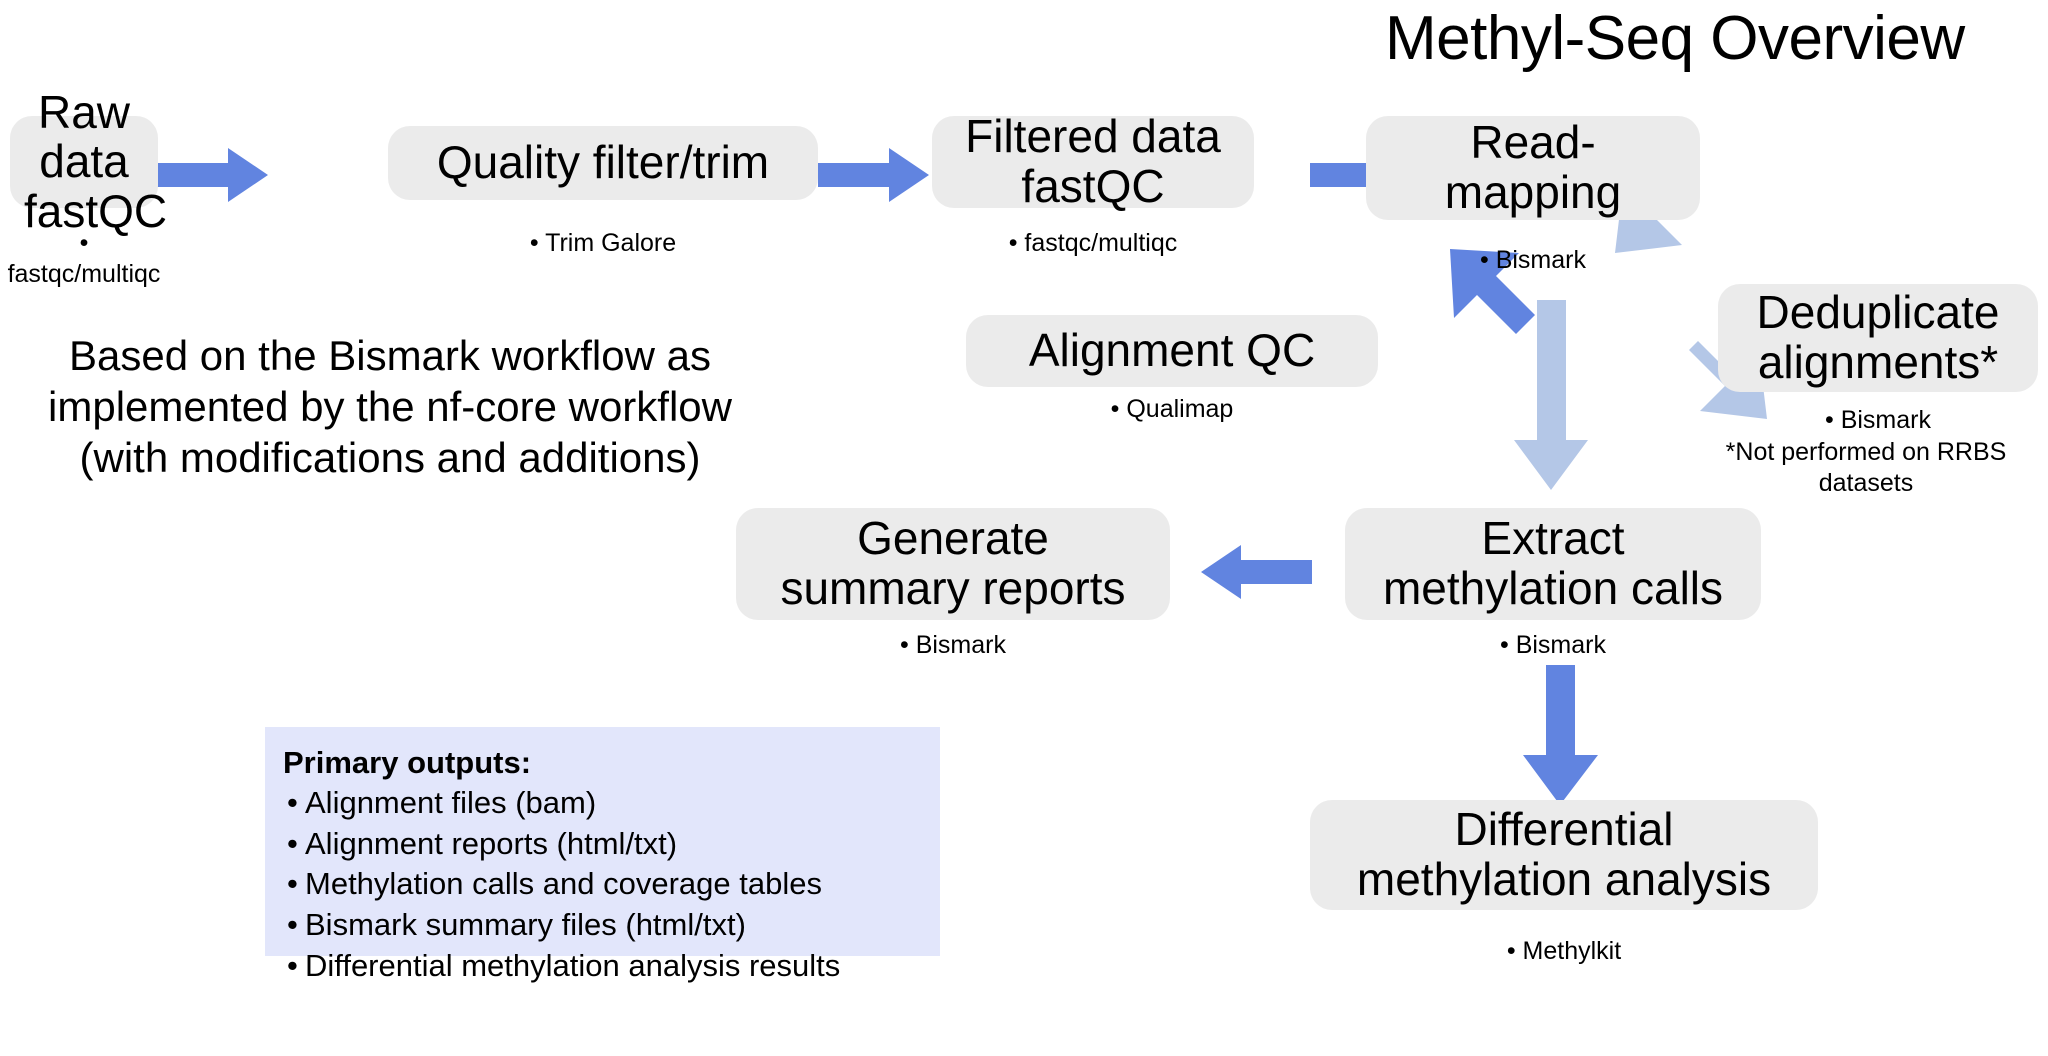 The image size is (2048, 1056). I want to click on node-filtered-data: Filtered data fastQC, so click(1093, 161).